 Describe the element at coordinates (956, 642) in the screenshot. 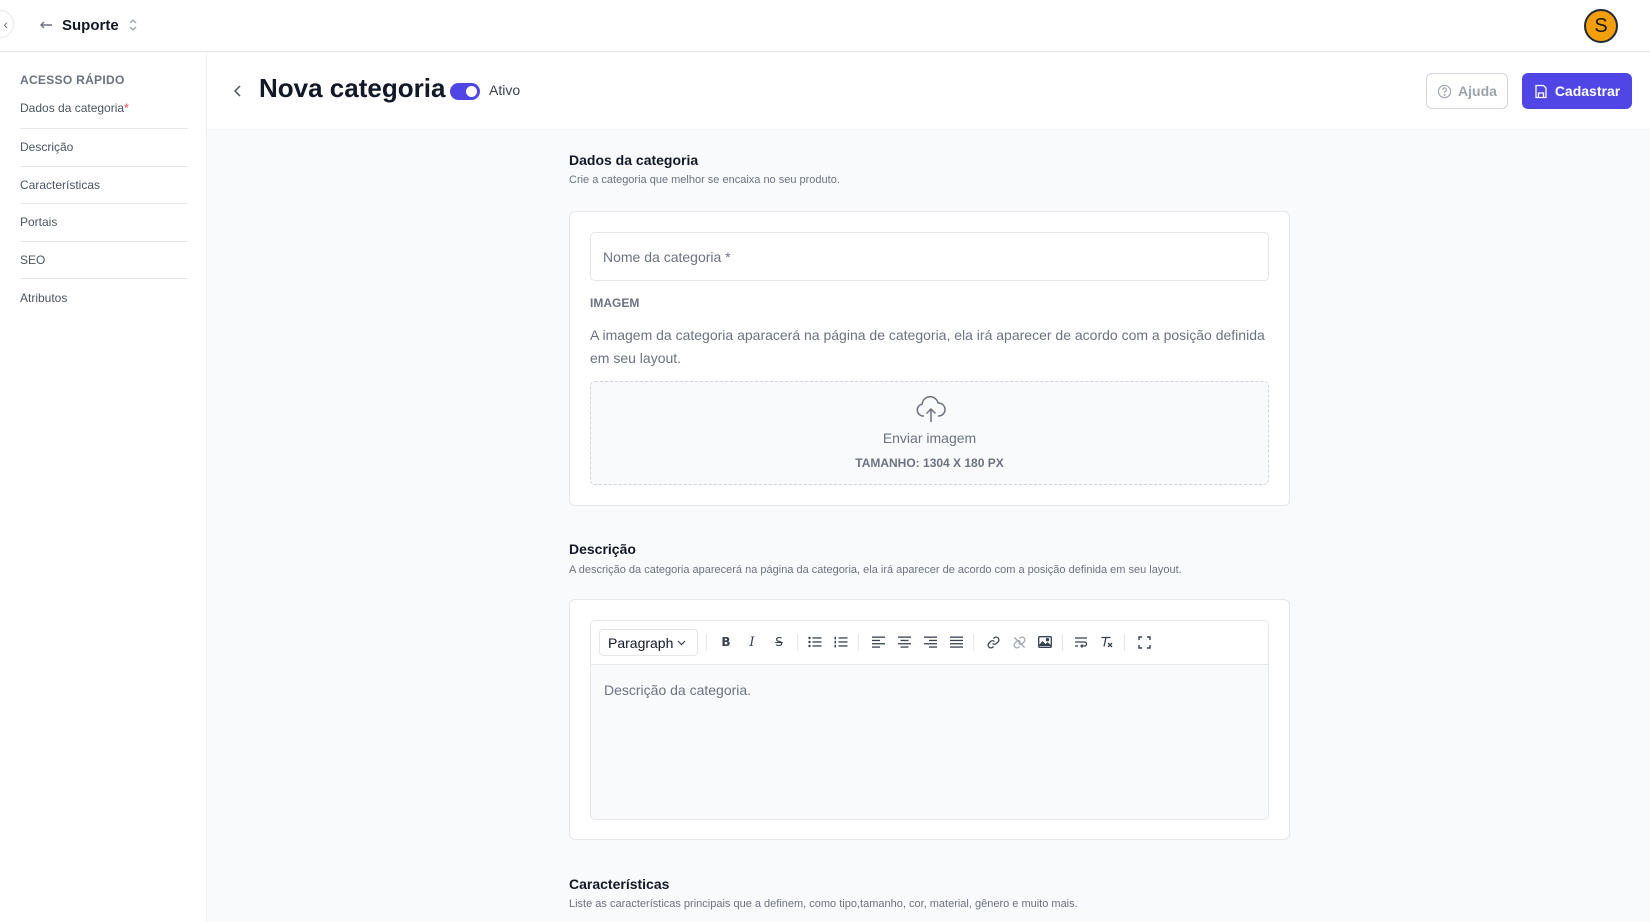

I see `align-justify-icon` at that location.